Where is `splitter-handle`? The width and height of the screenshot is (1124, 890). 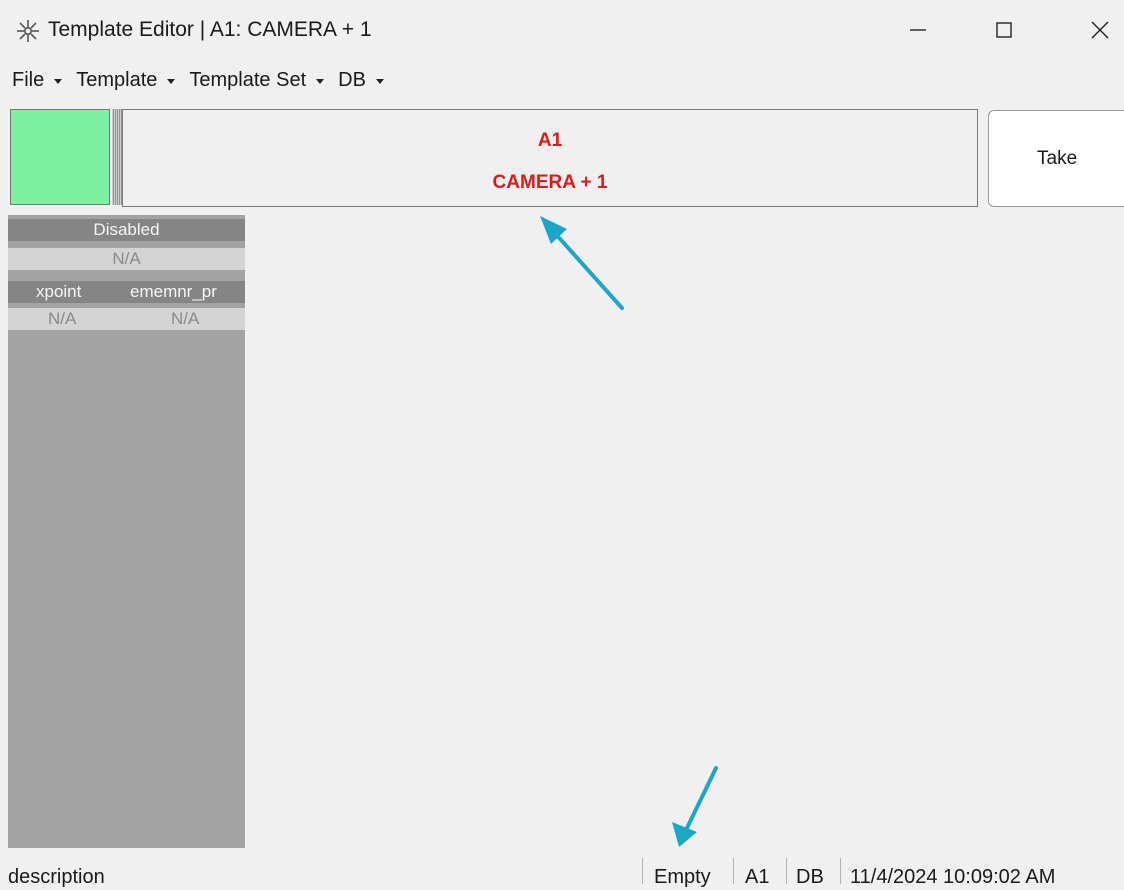
splitter-handle is located at coordinates (117, 157).